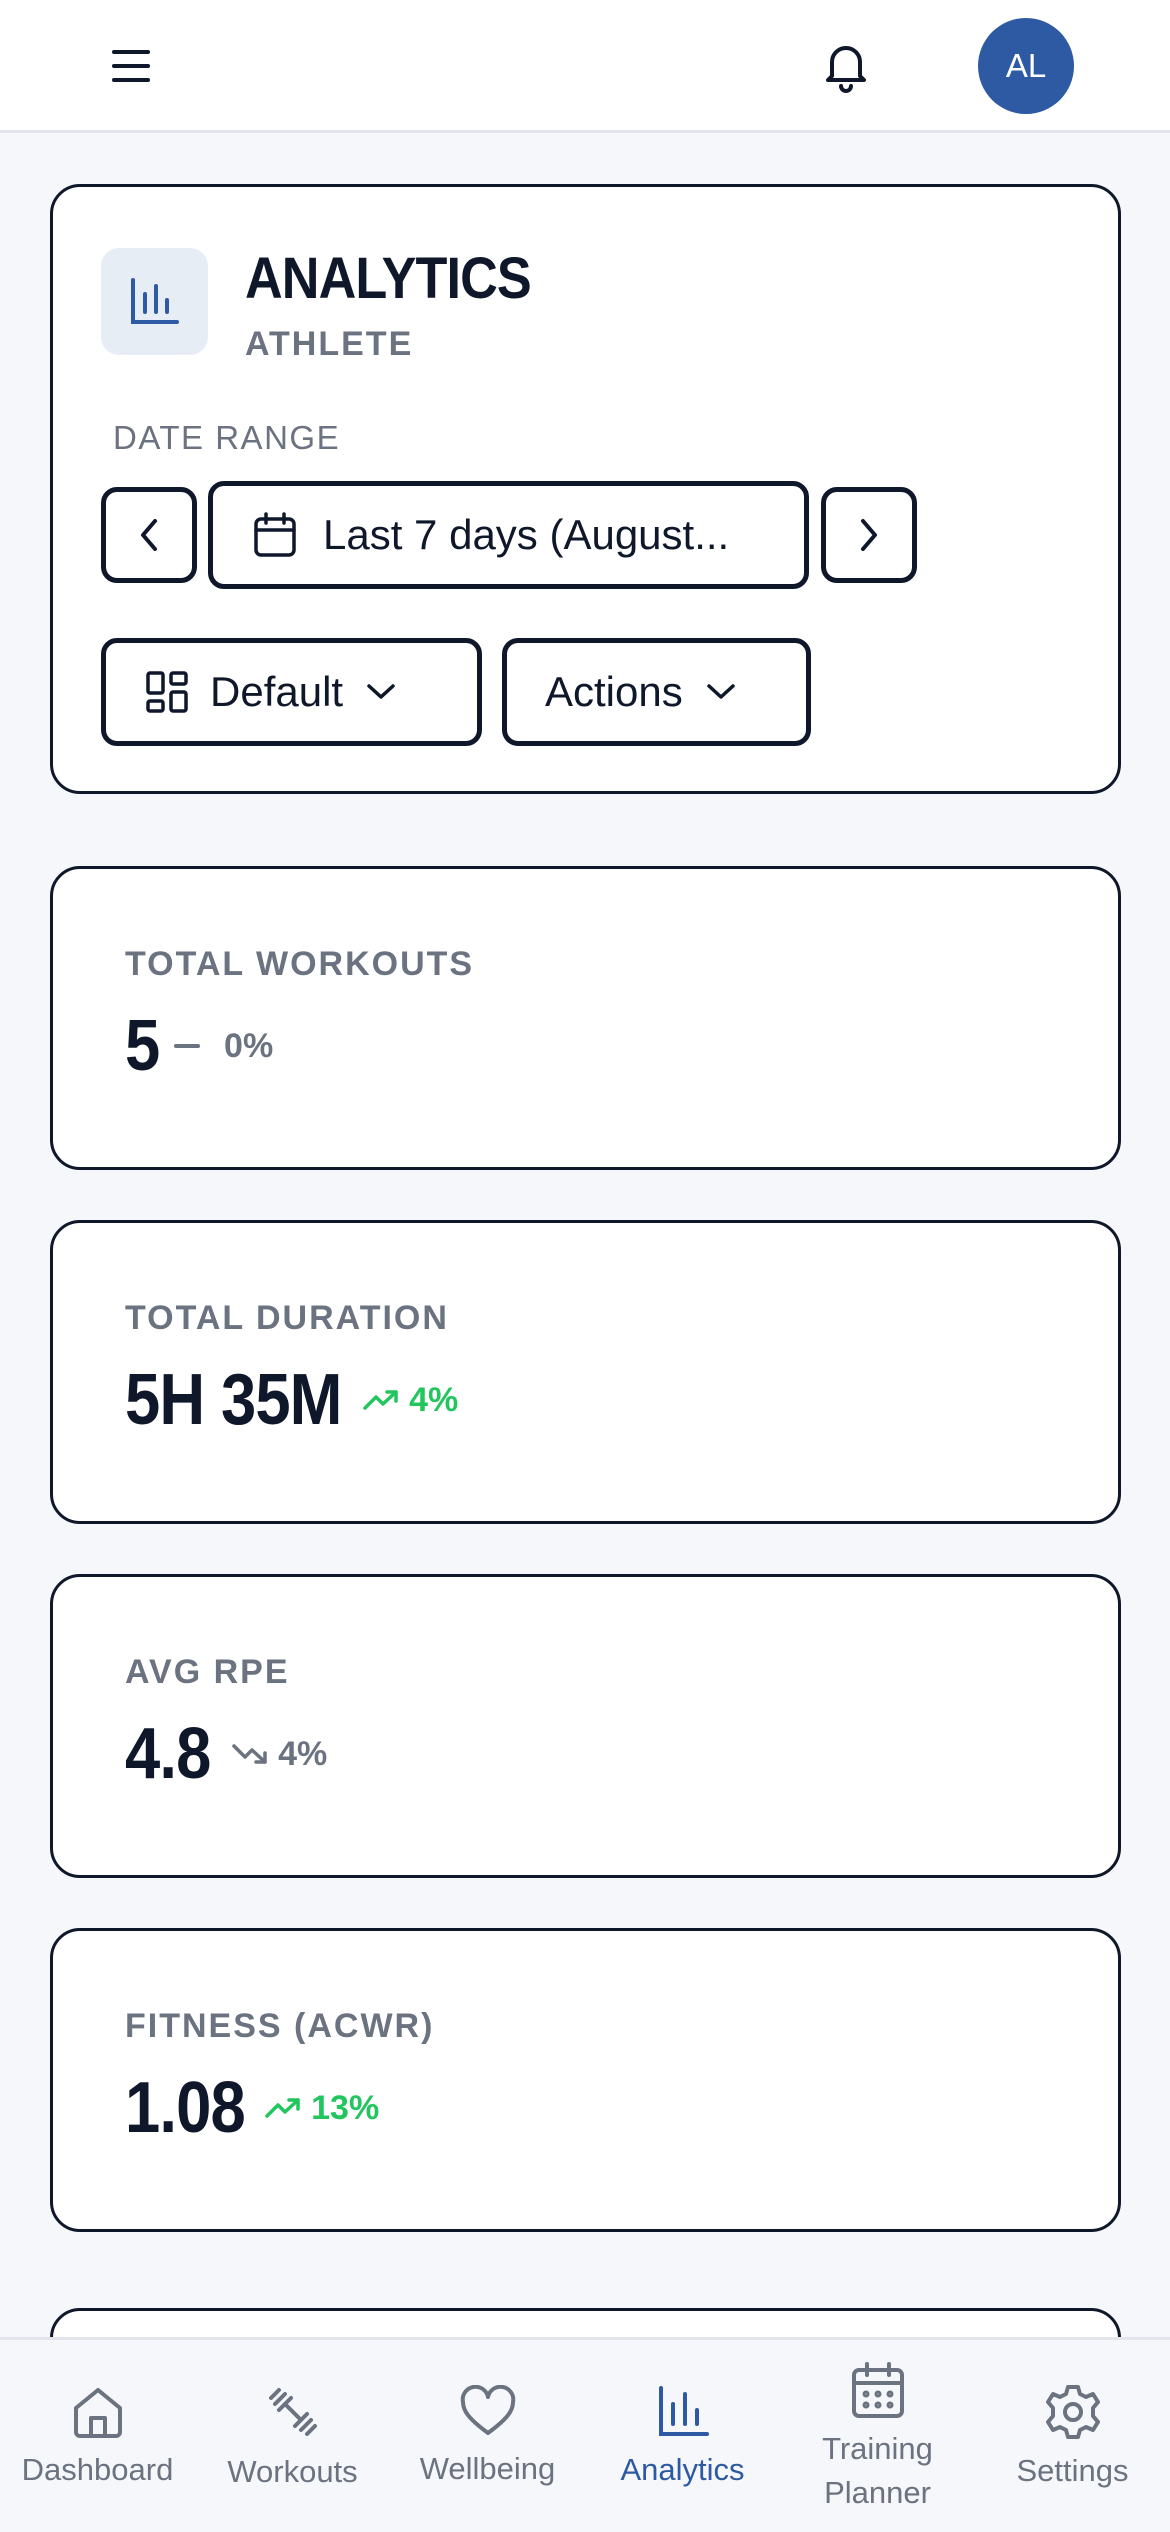 The width and height of the screenshot is (1170, 2532). I want to click on stat-change: 13%, so click(322, 2108).